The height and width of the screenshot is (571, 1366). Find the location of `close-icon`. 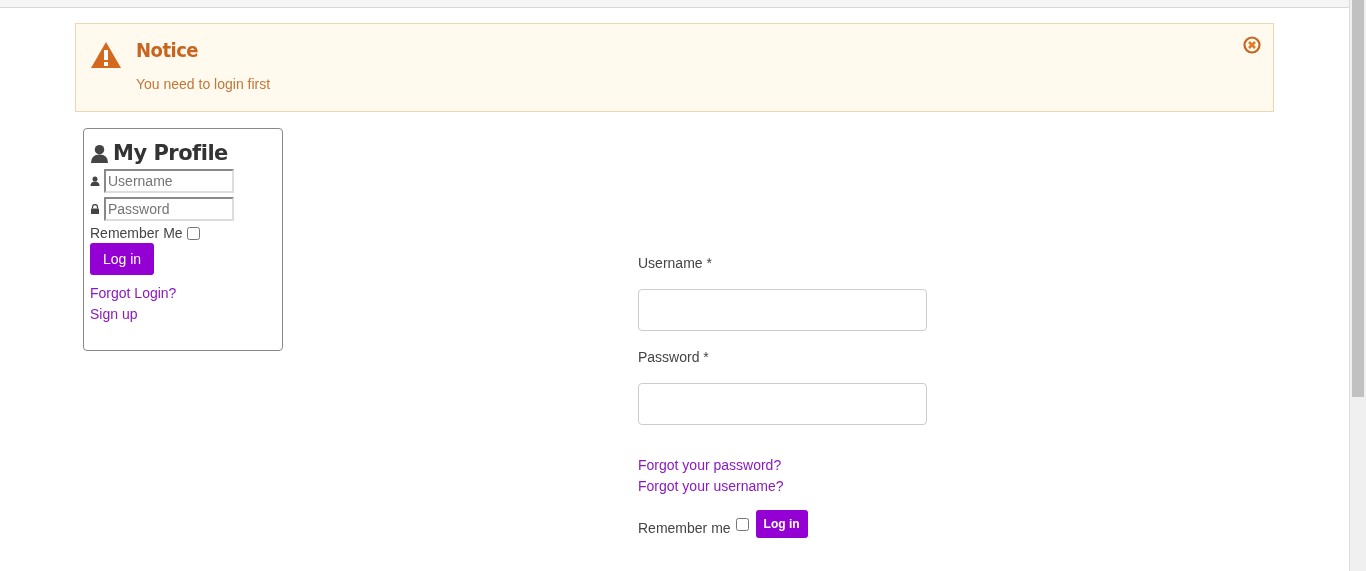

close-icon is located at coordinates (1252, 45).